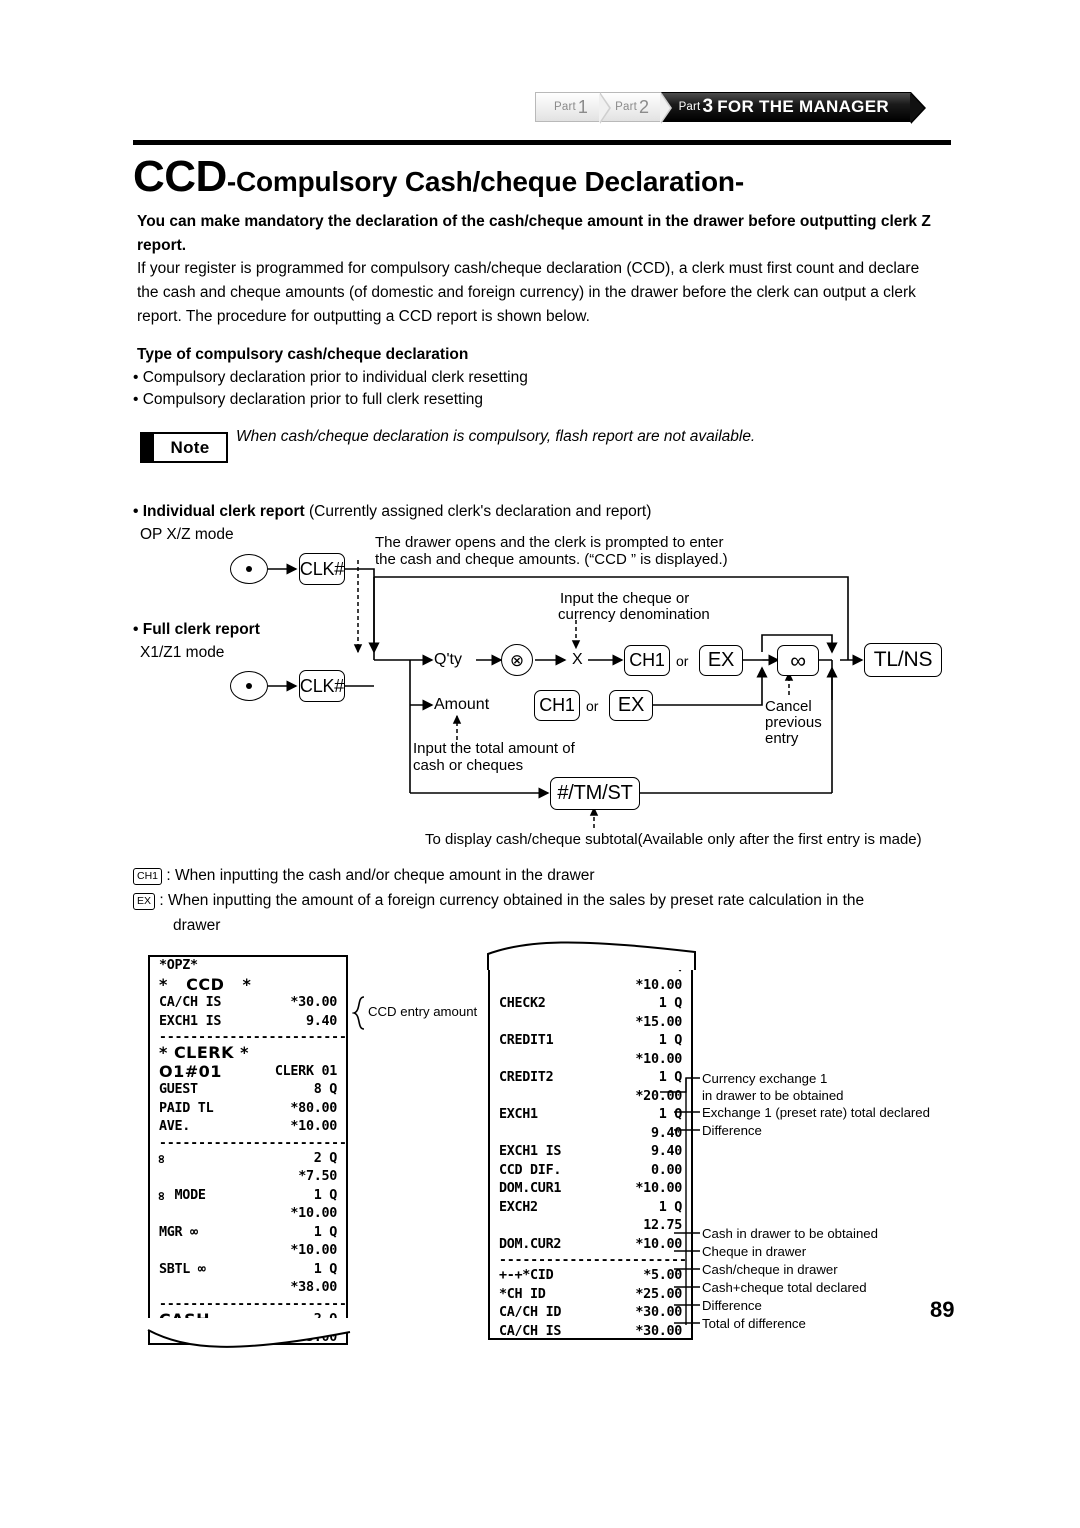  What do you see at coordinates (180, 176) in the screenshot?
I see `page-title-code: CCD` at bounding box center [180, 176].